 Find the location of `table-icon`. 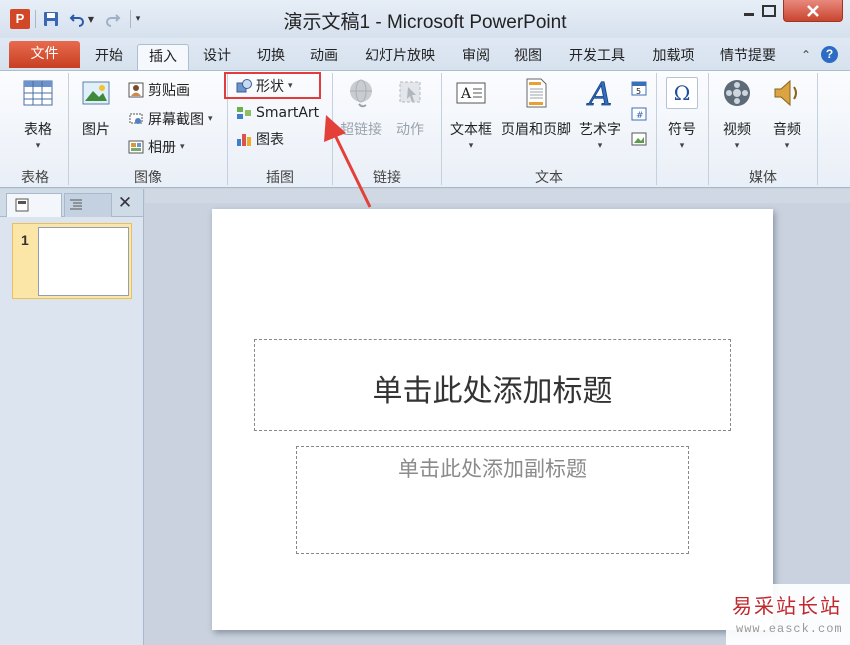

table-icon is located at coordinates (38, 93).